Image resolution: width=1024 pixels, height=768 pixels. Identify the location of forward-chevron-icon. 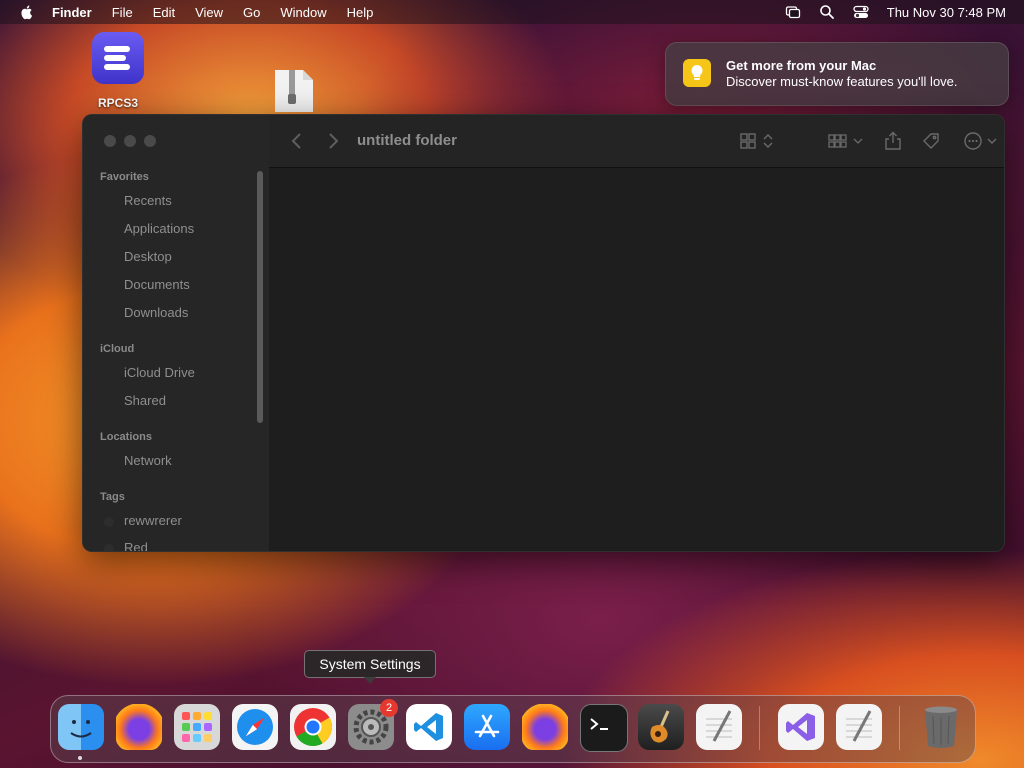
(333, 141).